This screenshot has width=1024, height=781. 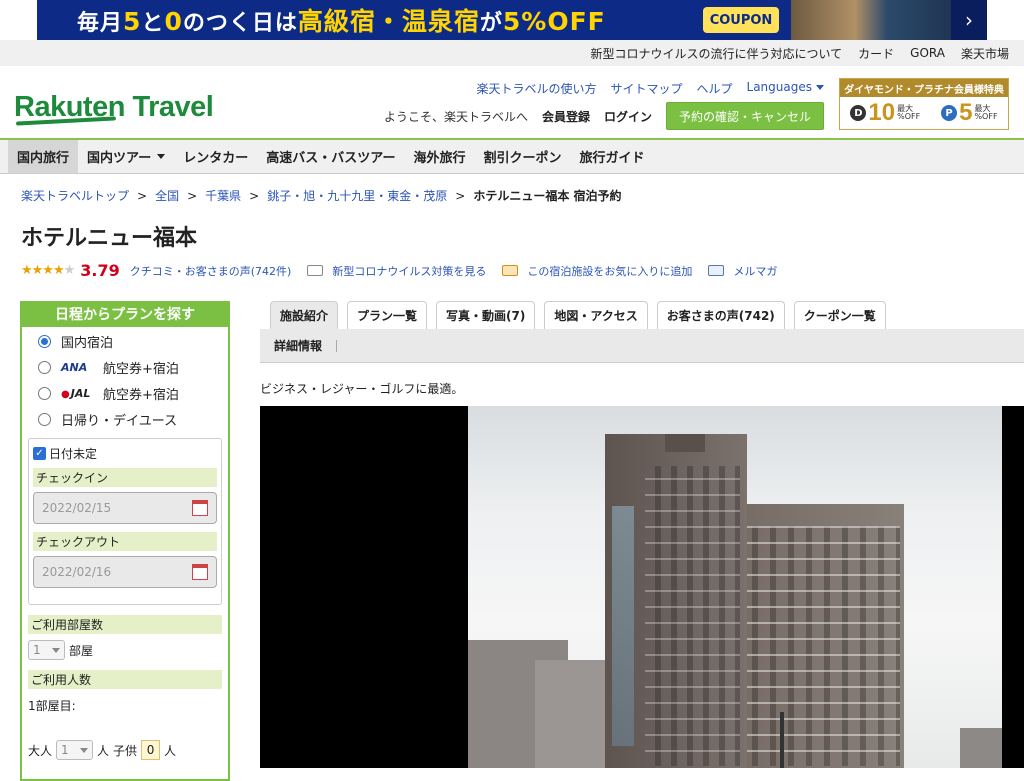 I want to click on nav-rentacar: レンタカー, so click(x=215, y=156).